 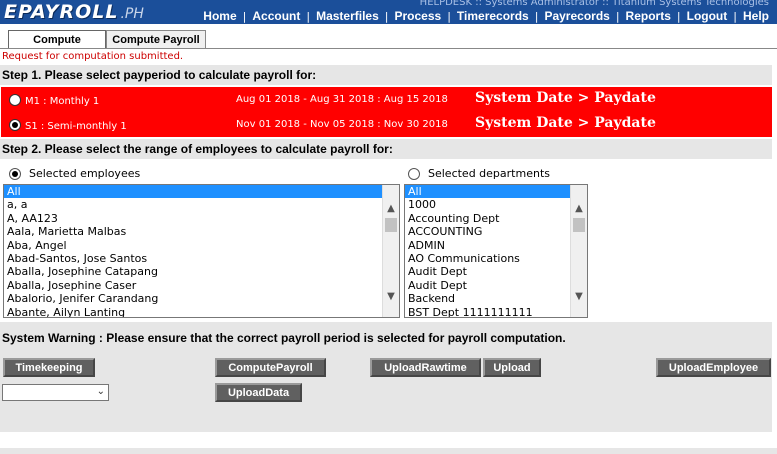 What do you see at coordinates (347, 16) in the screenshot?
I see `nav-masterfiles: Masterfiles` at bounding box center [347, 16].